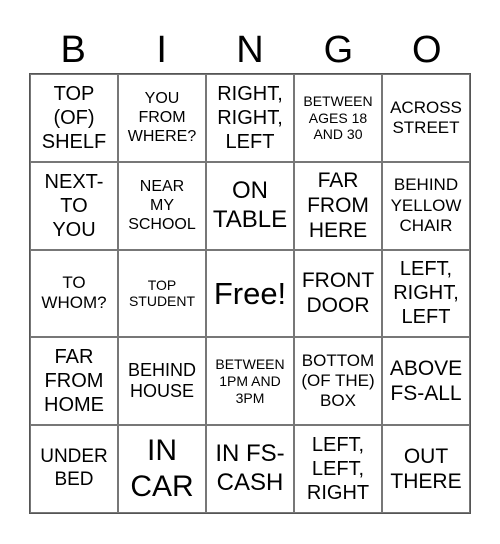  What do you see at coordinates (73, 50) in the screenshot?
I see `header-letter-b: B` at bounding box center [73, 50].